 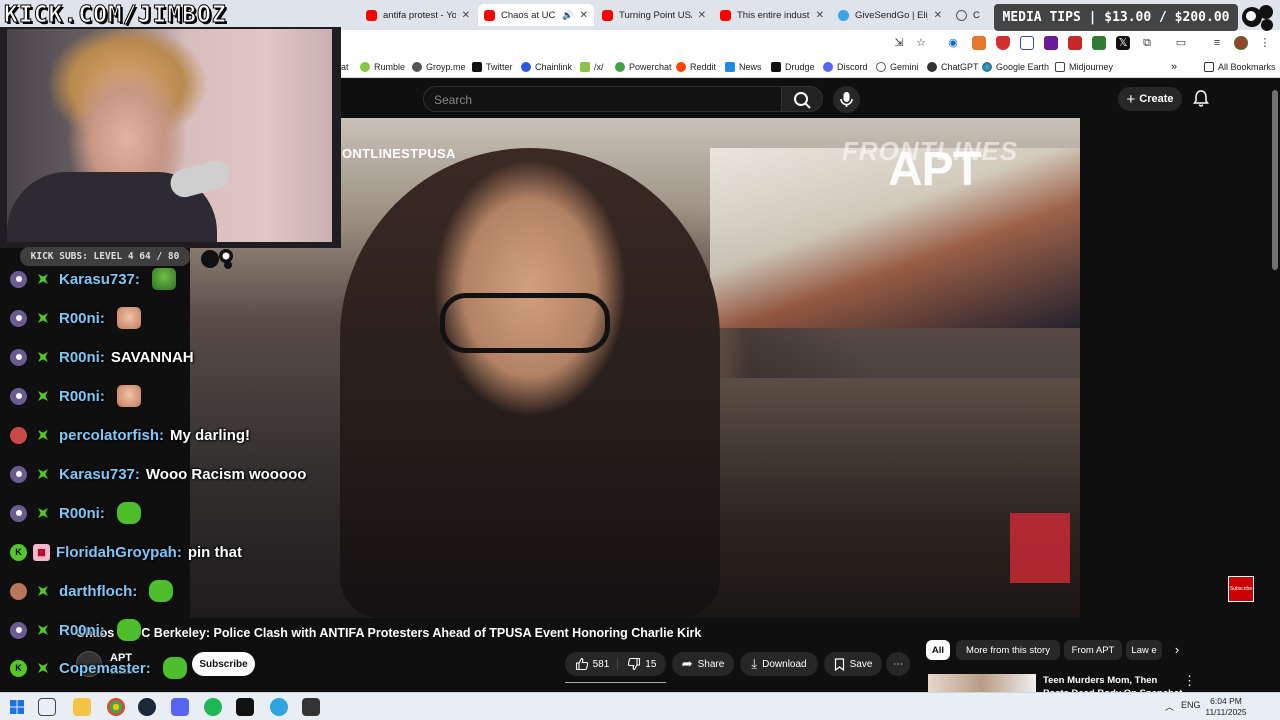 What do you see at coordinates (105, 668) in the screenshot?
I see `chat-username: Copemaster:` at bounding box center [105, 668].